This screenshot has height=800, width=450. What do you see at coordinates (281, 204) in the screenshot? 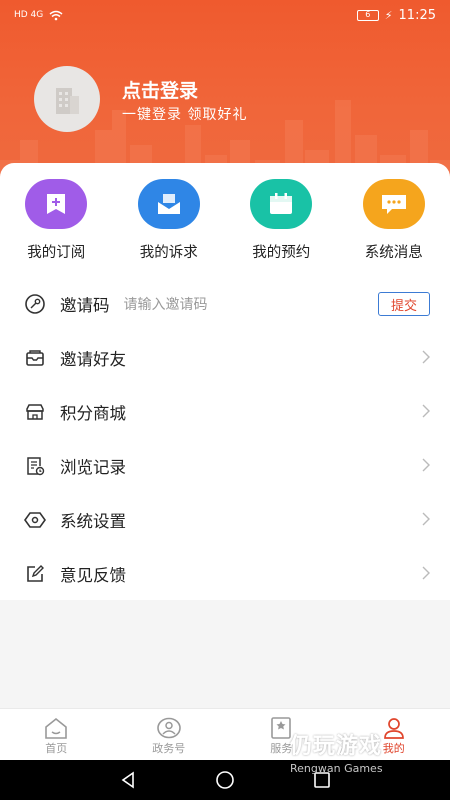
I see `calendar-icon` at bounding box center [281, 204].